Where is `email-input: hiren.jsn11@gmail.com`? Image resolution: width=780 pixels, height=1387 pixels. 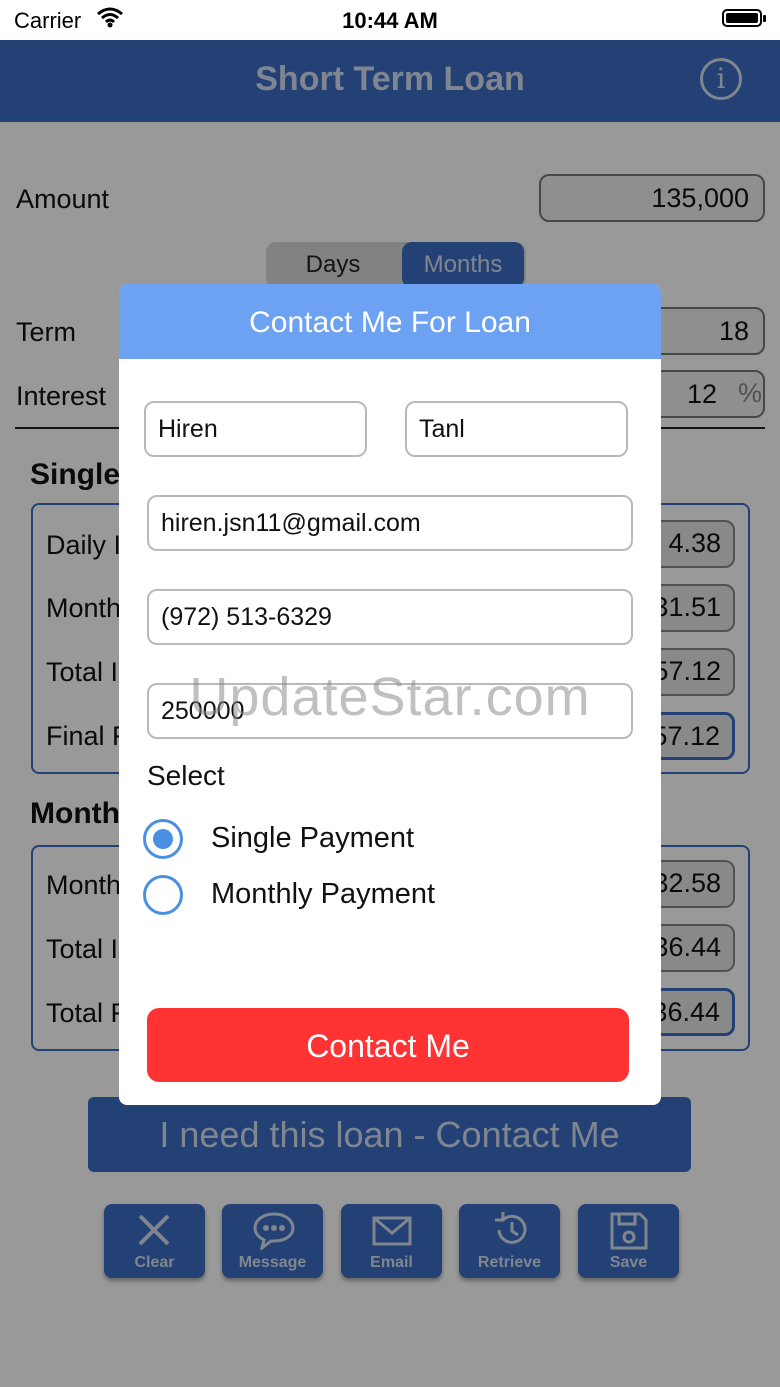 email-input: hiren.jsn11@gmail.com is located at coordinates (390, 523).